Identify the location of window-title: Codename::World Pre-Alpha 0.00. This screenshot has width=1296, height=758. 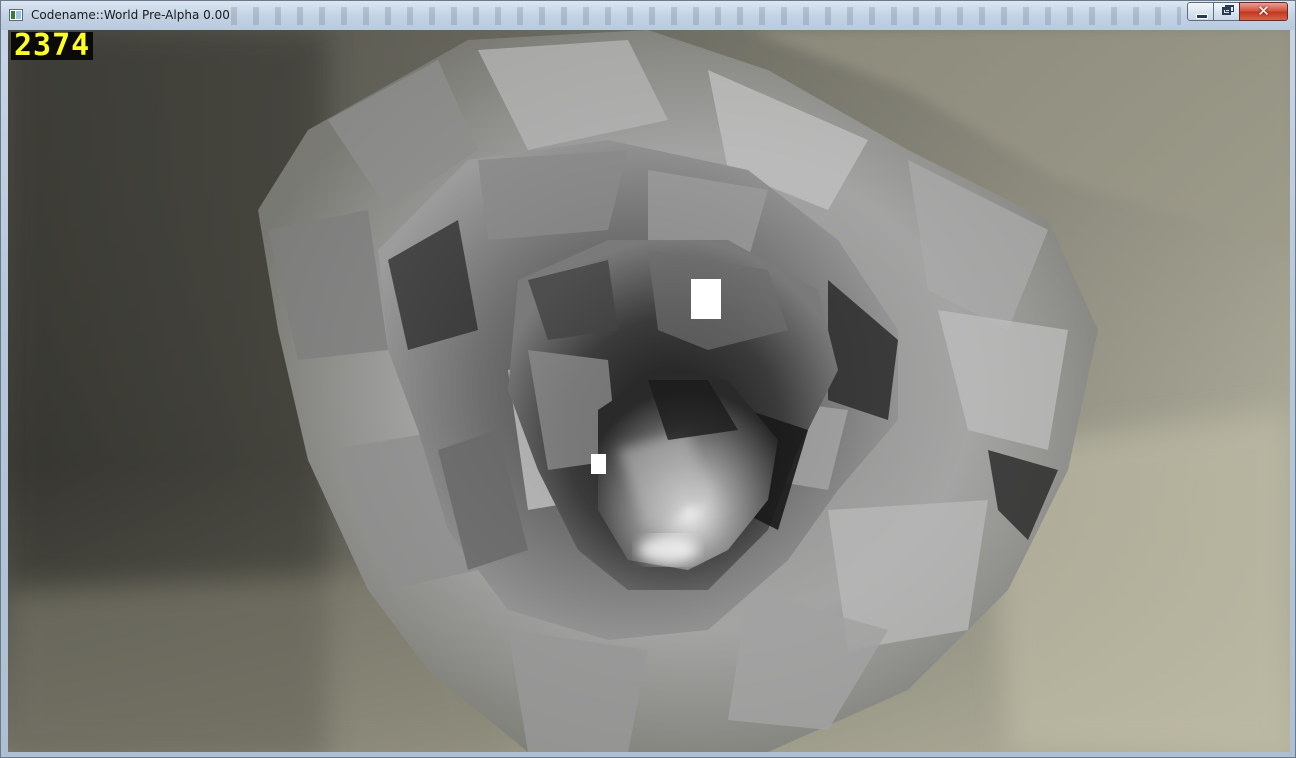
(130, 15).